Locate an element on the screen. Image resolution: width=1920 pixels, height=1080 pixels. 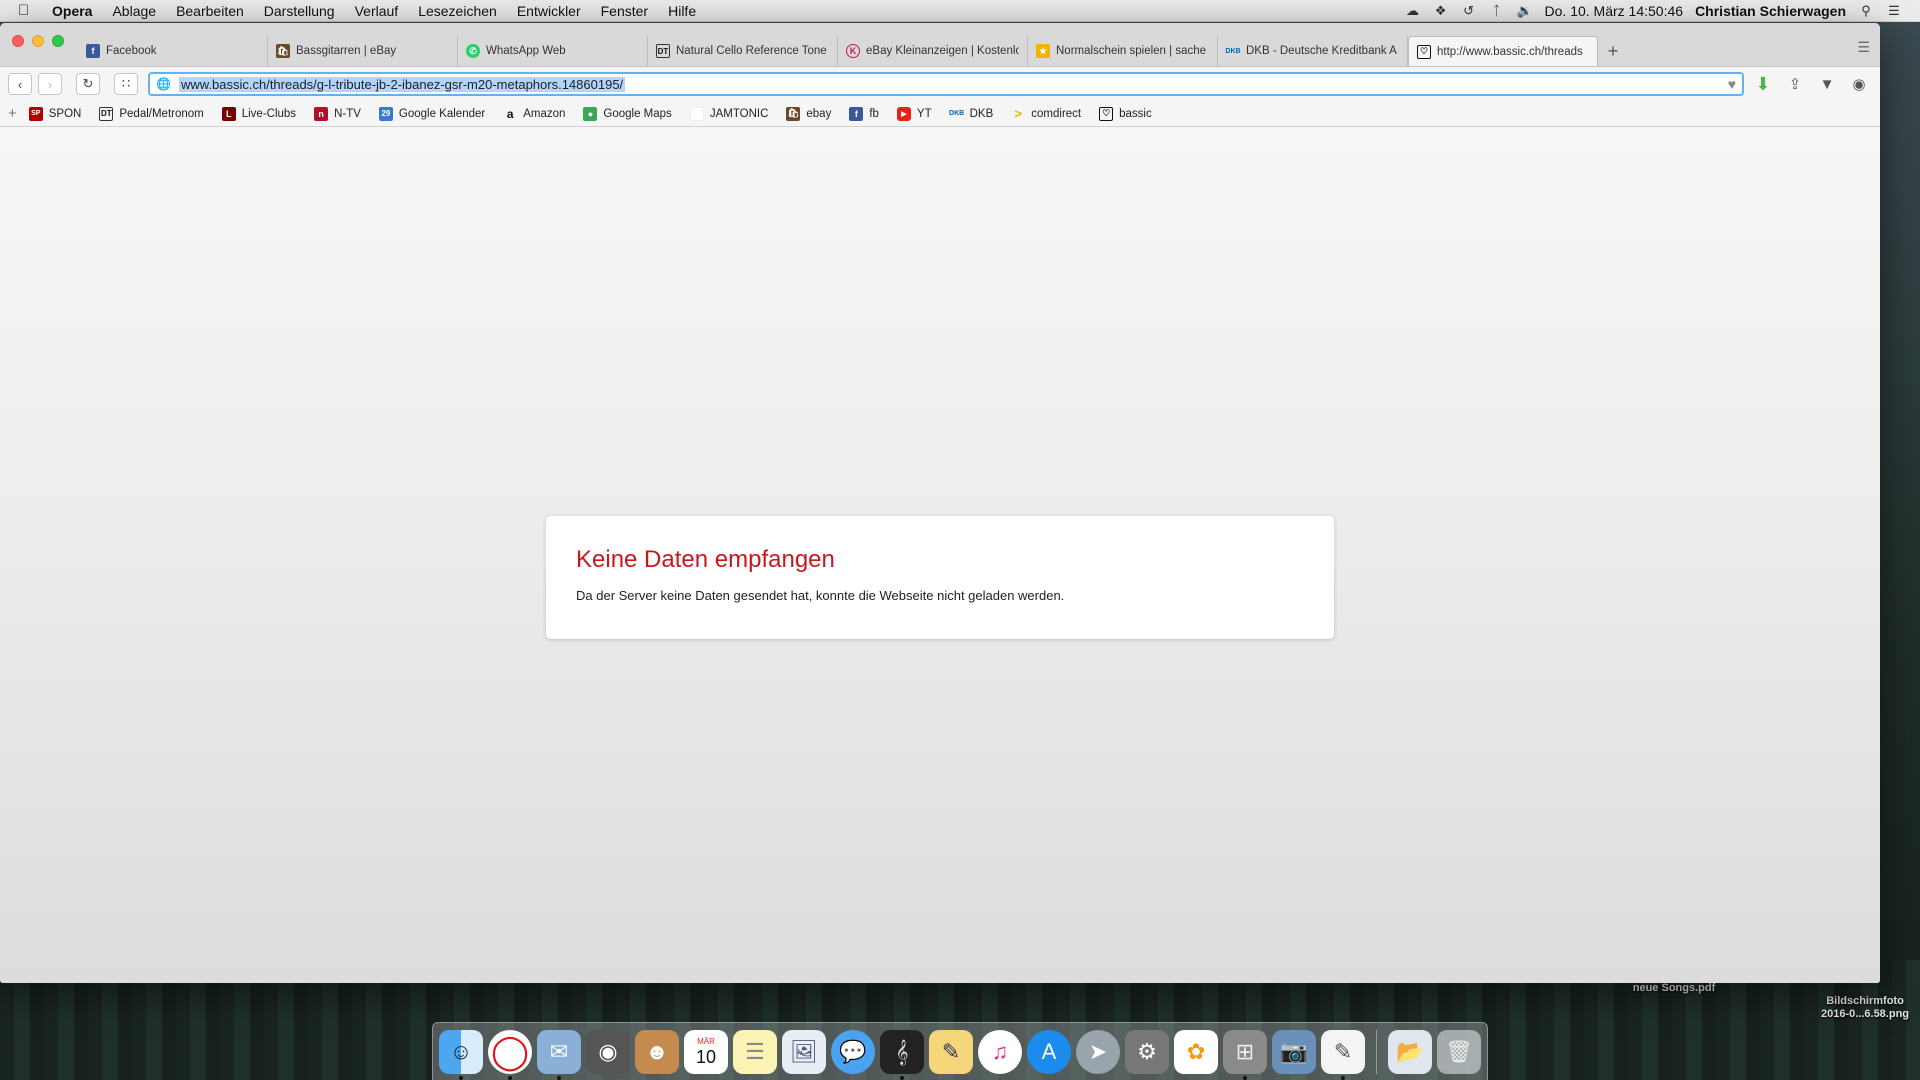
bookmark-label: Google Maps is located at coordinates (637, 113).